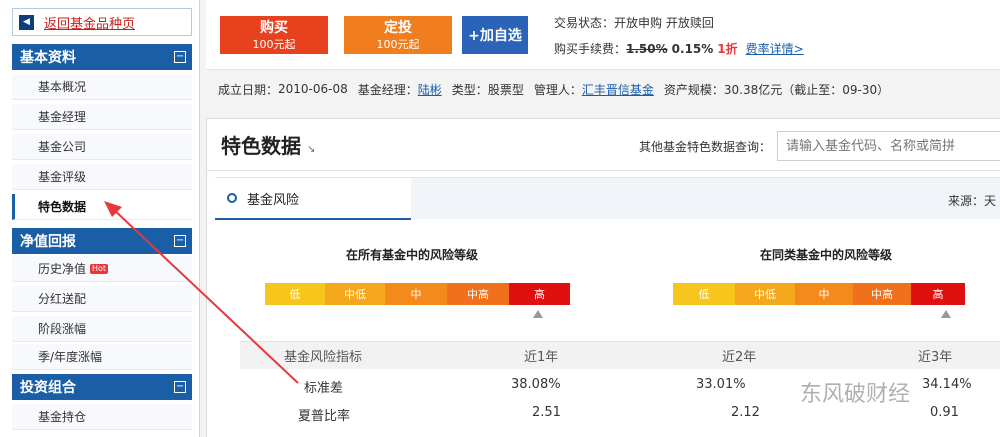  I want to click on metrics-column-header: 基金风险指标, so click(323, 357).